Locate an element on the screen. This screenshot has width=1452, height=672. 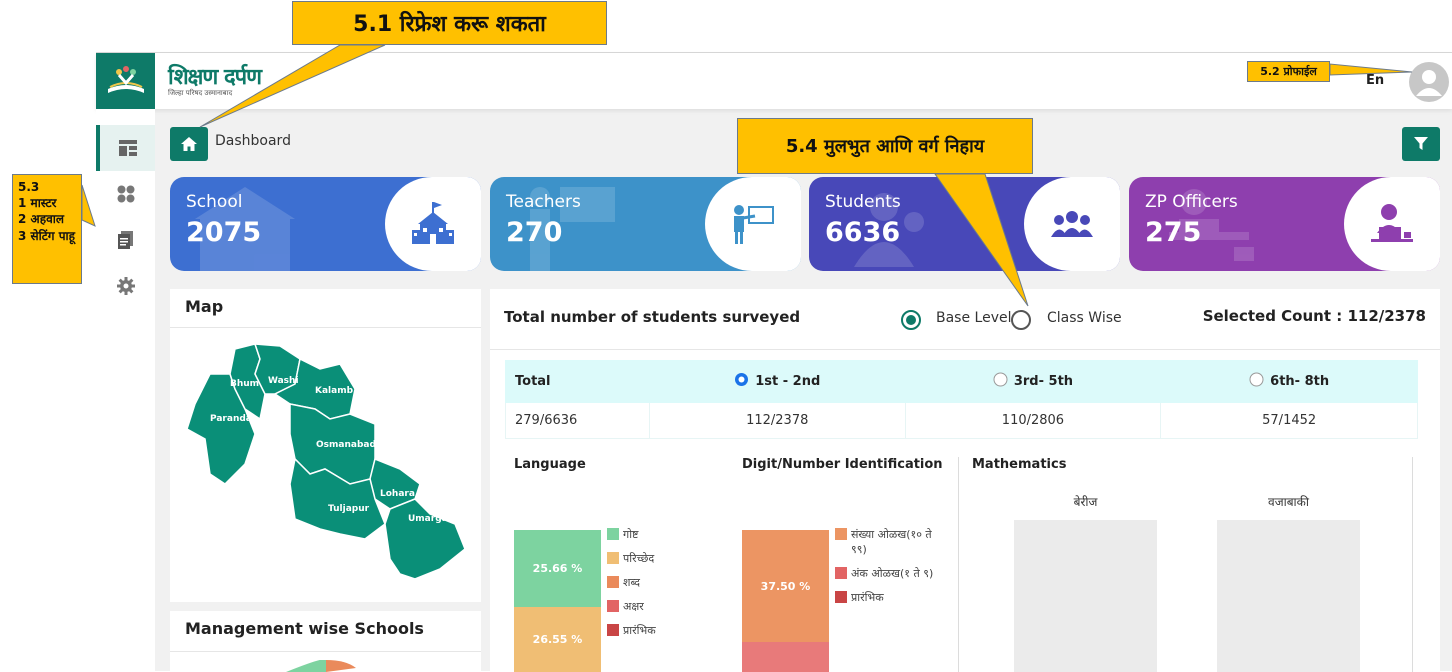
table-header-class-1-2: 1st - 2nd is located at coordinates (777, 381).